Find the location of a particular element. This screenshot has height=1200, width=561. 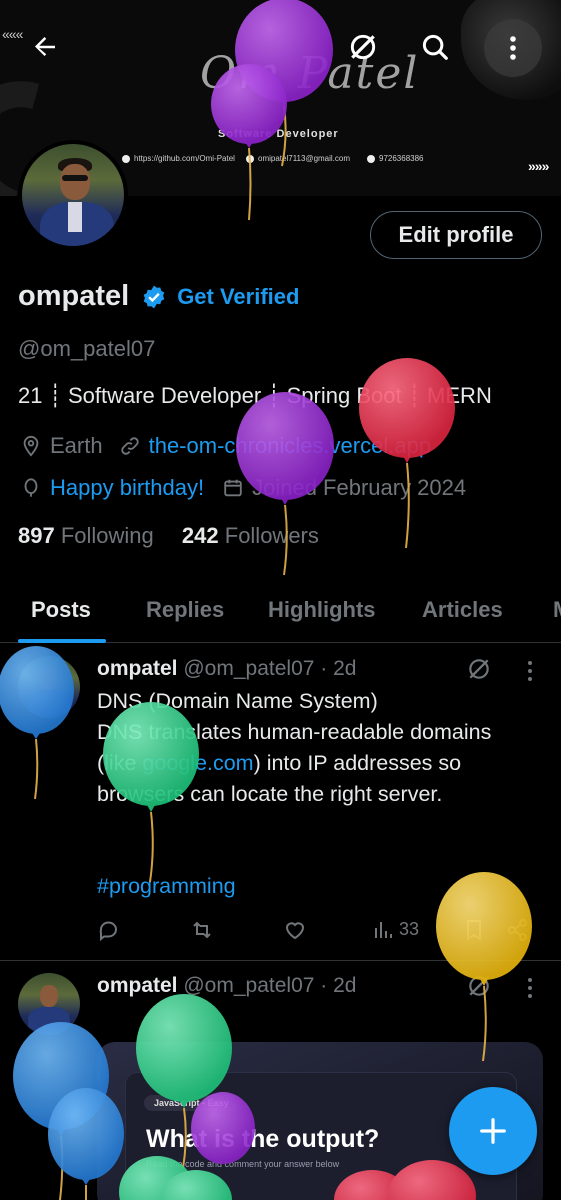

balloon-green is located at coordinates (151, 792).